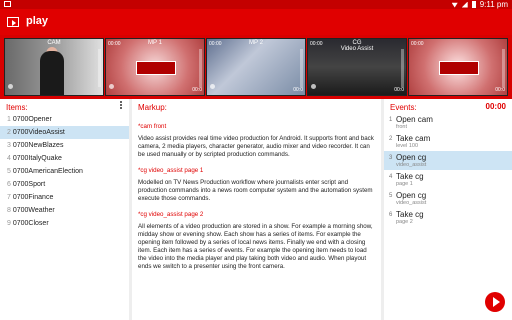  What do you see at coordinates (37, 21) in the screenshot?
I see `page-title: play` at bounding box center [37, 21].